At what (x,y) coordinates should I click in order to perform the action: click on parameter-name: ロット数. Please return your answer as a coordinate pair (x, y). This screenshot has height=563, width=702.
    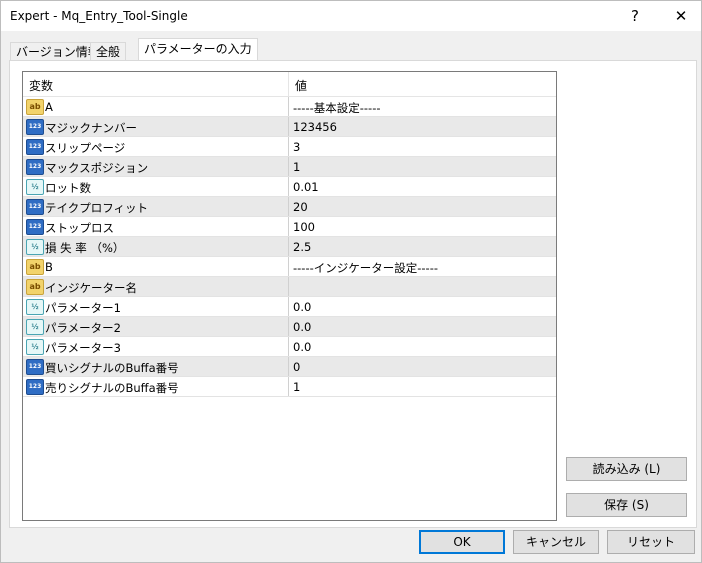
    Looking at the image, I should click on (68, 188).